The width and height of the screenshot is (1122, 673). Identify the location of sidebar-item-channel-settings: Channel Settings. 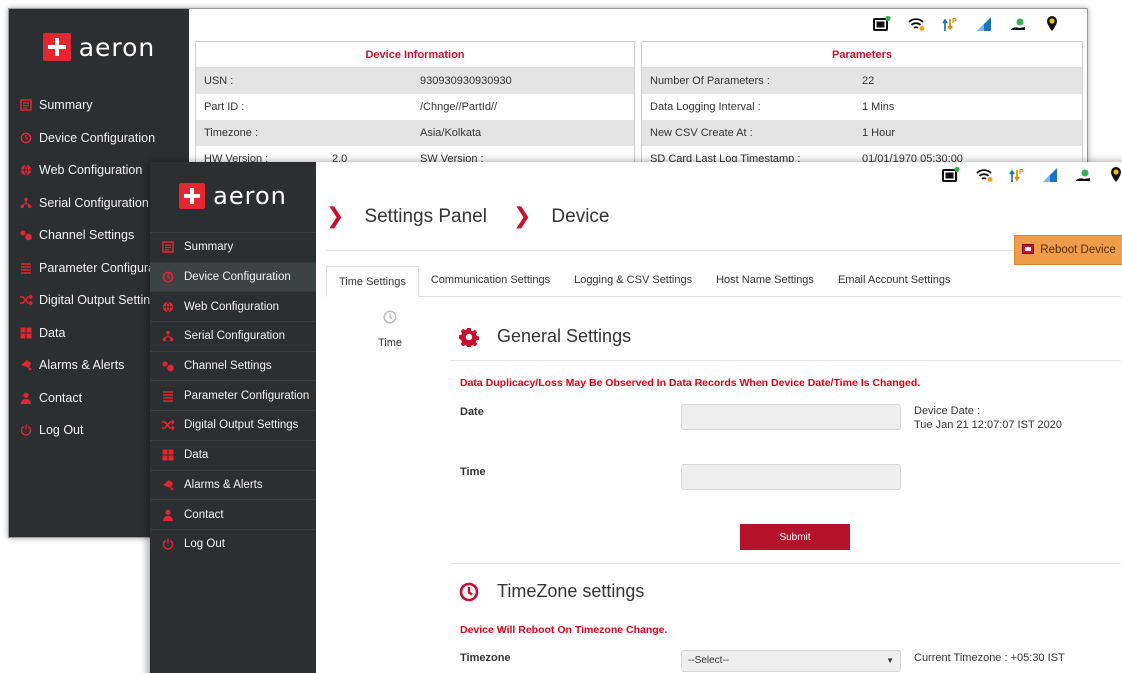
(233, 365).